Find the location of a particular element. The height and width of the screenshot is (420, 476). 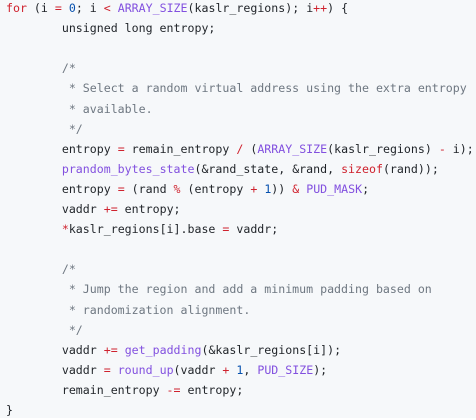

code-line: * available. is located at coordinates (79, 109).